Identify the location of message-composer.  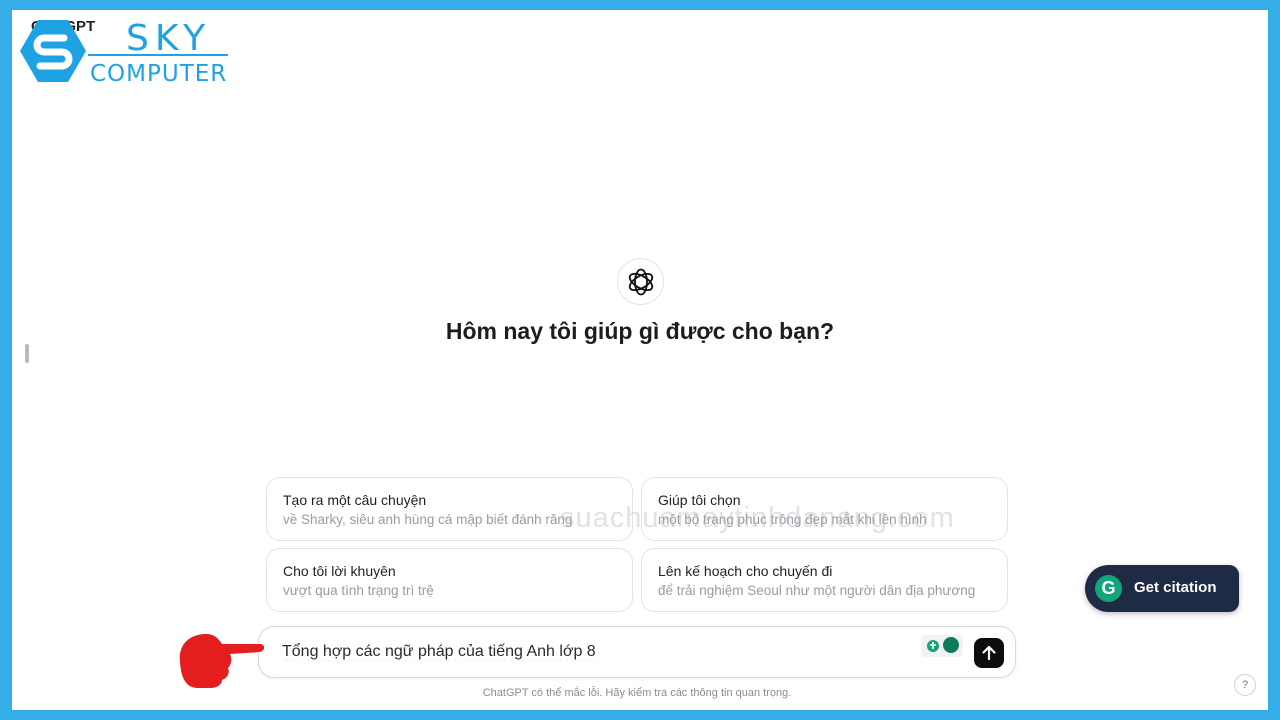
(637, 652).